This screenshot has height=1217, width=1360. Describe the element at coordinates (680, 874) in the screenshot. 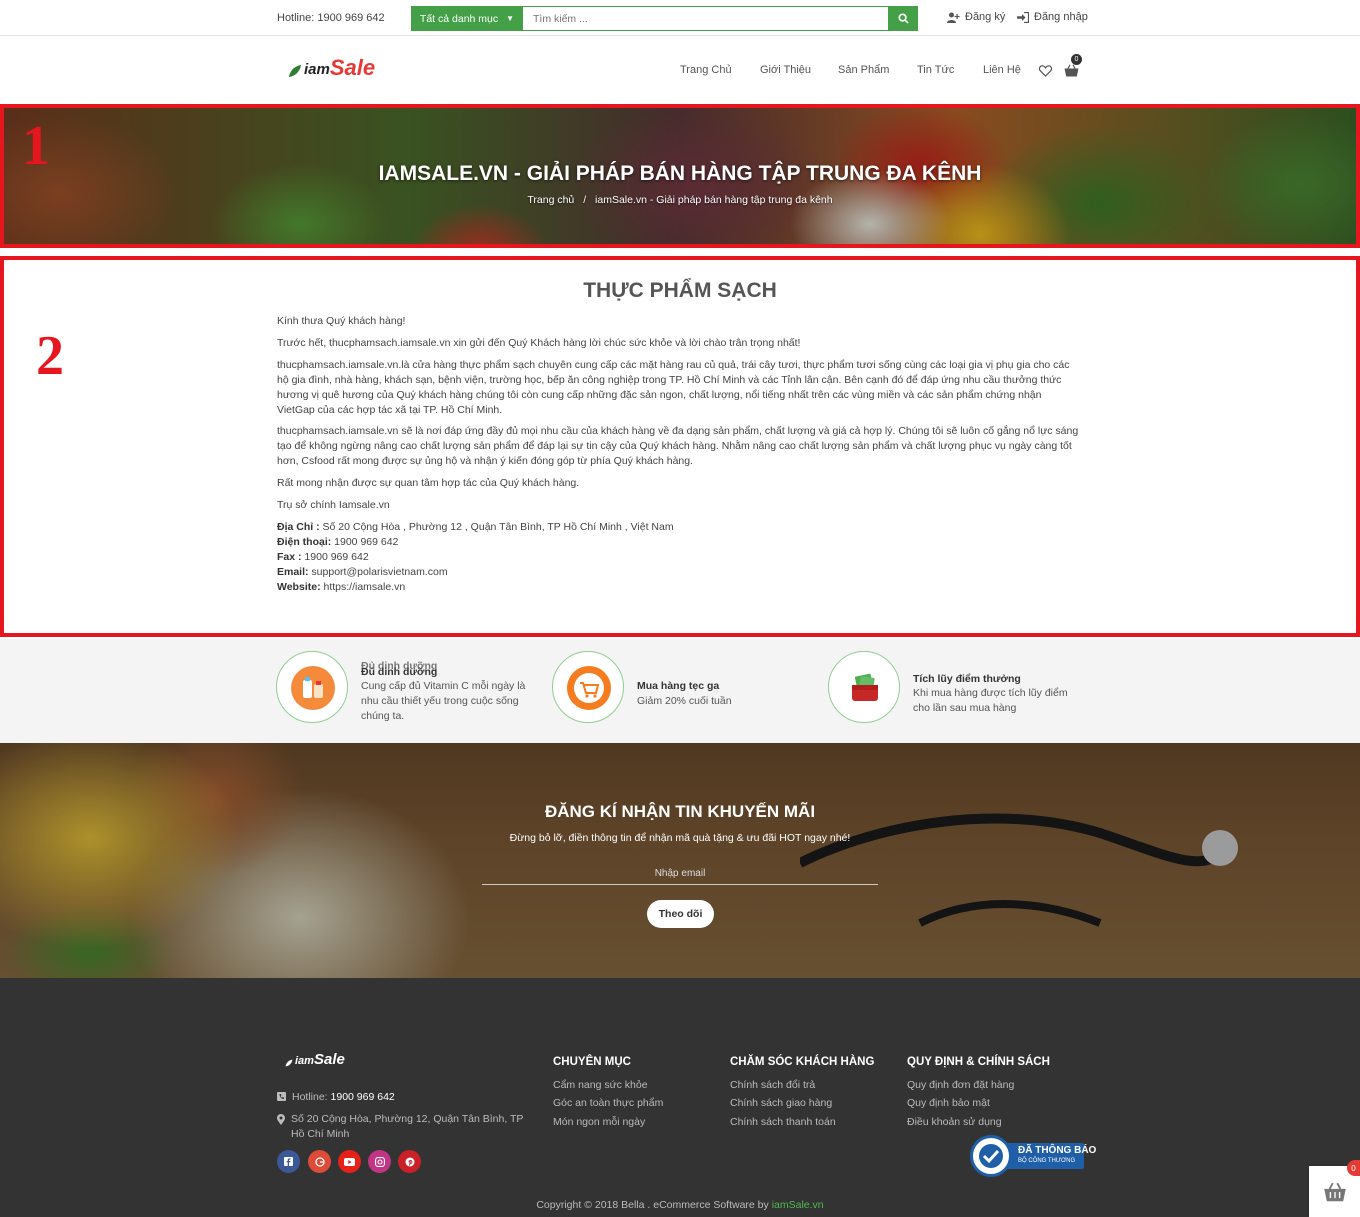

I see `newsletter-email-input` at that location.